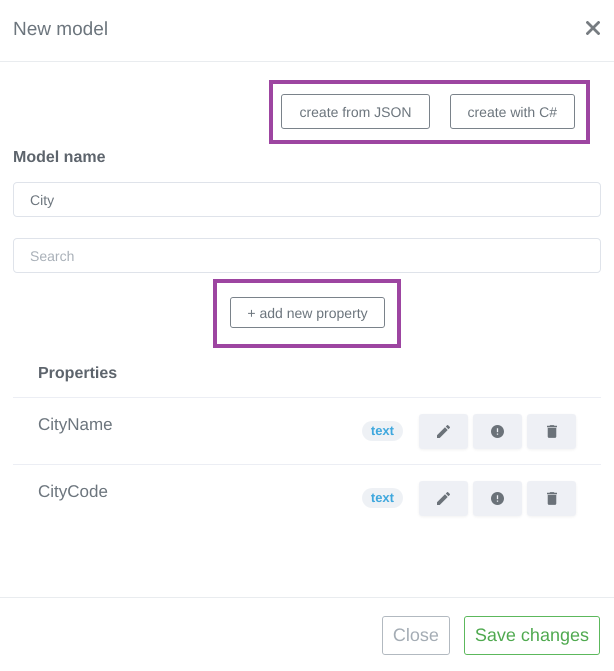  Describe the element at coordinates (593, 27) in the screenshot. I see `close-icon` at that location.